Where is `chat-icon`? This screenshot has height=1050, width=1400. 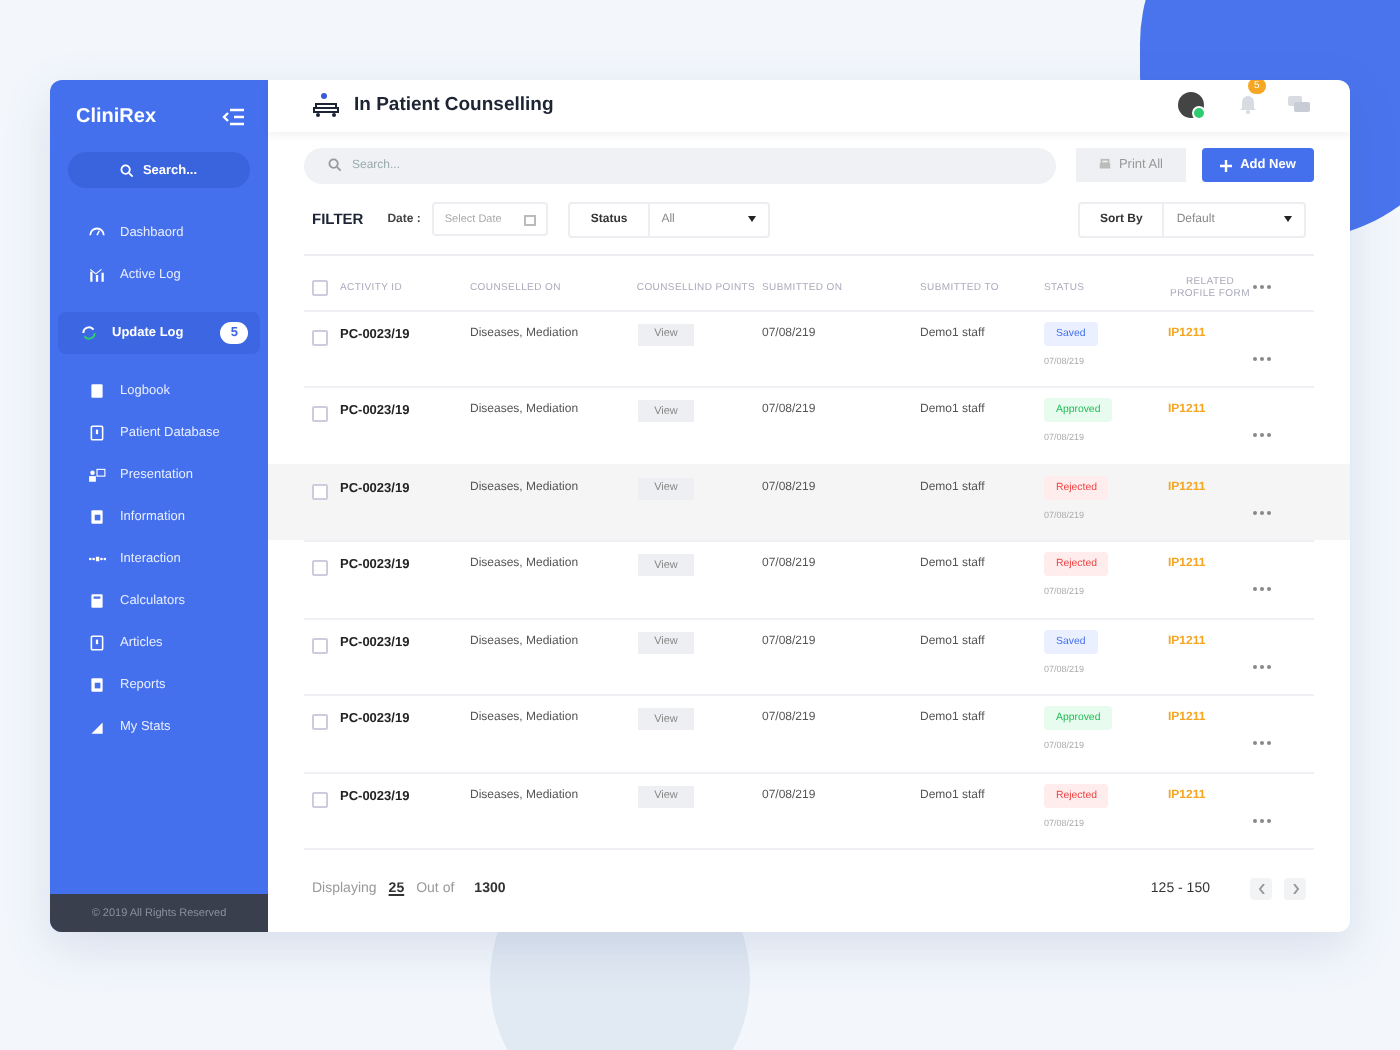 chat-icon is located at coordinates (1299, 105).